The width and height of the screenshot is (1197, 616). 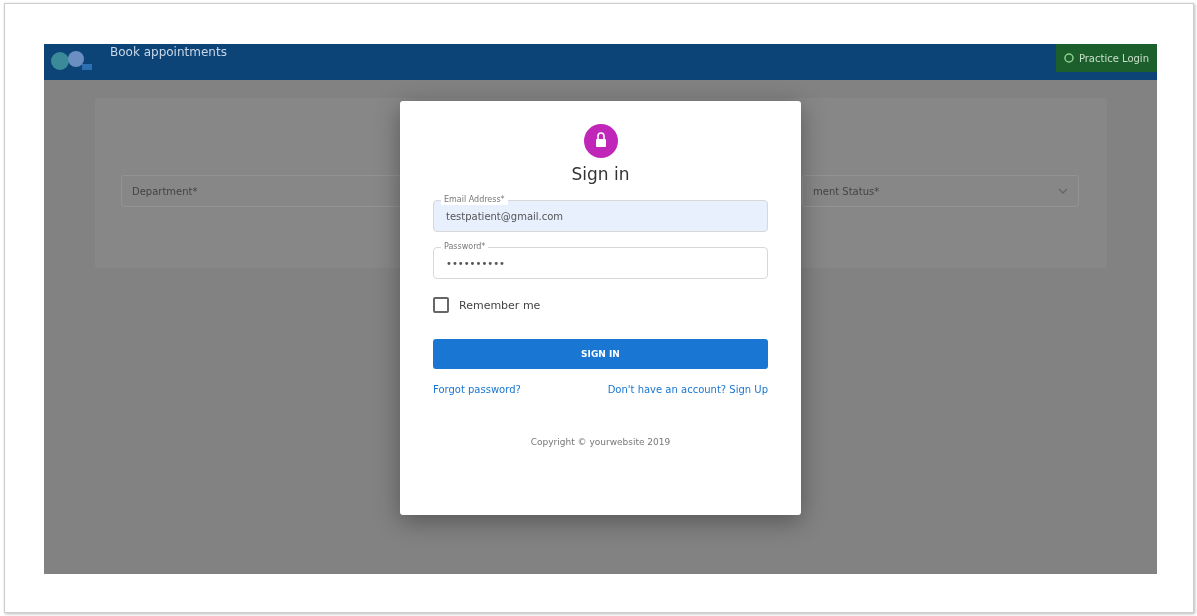 What do you see at coordinates (505, 216) in the screenshot?
I see `field-value: testpatient@gmail.com` at bounding box center [505, 216].